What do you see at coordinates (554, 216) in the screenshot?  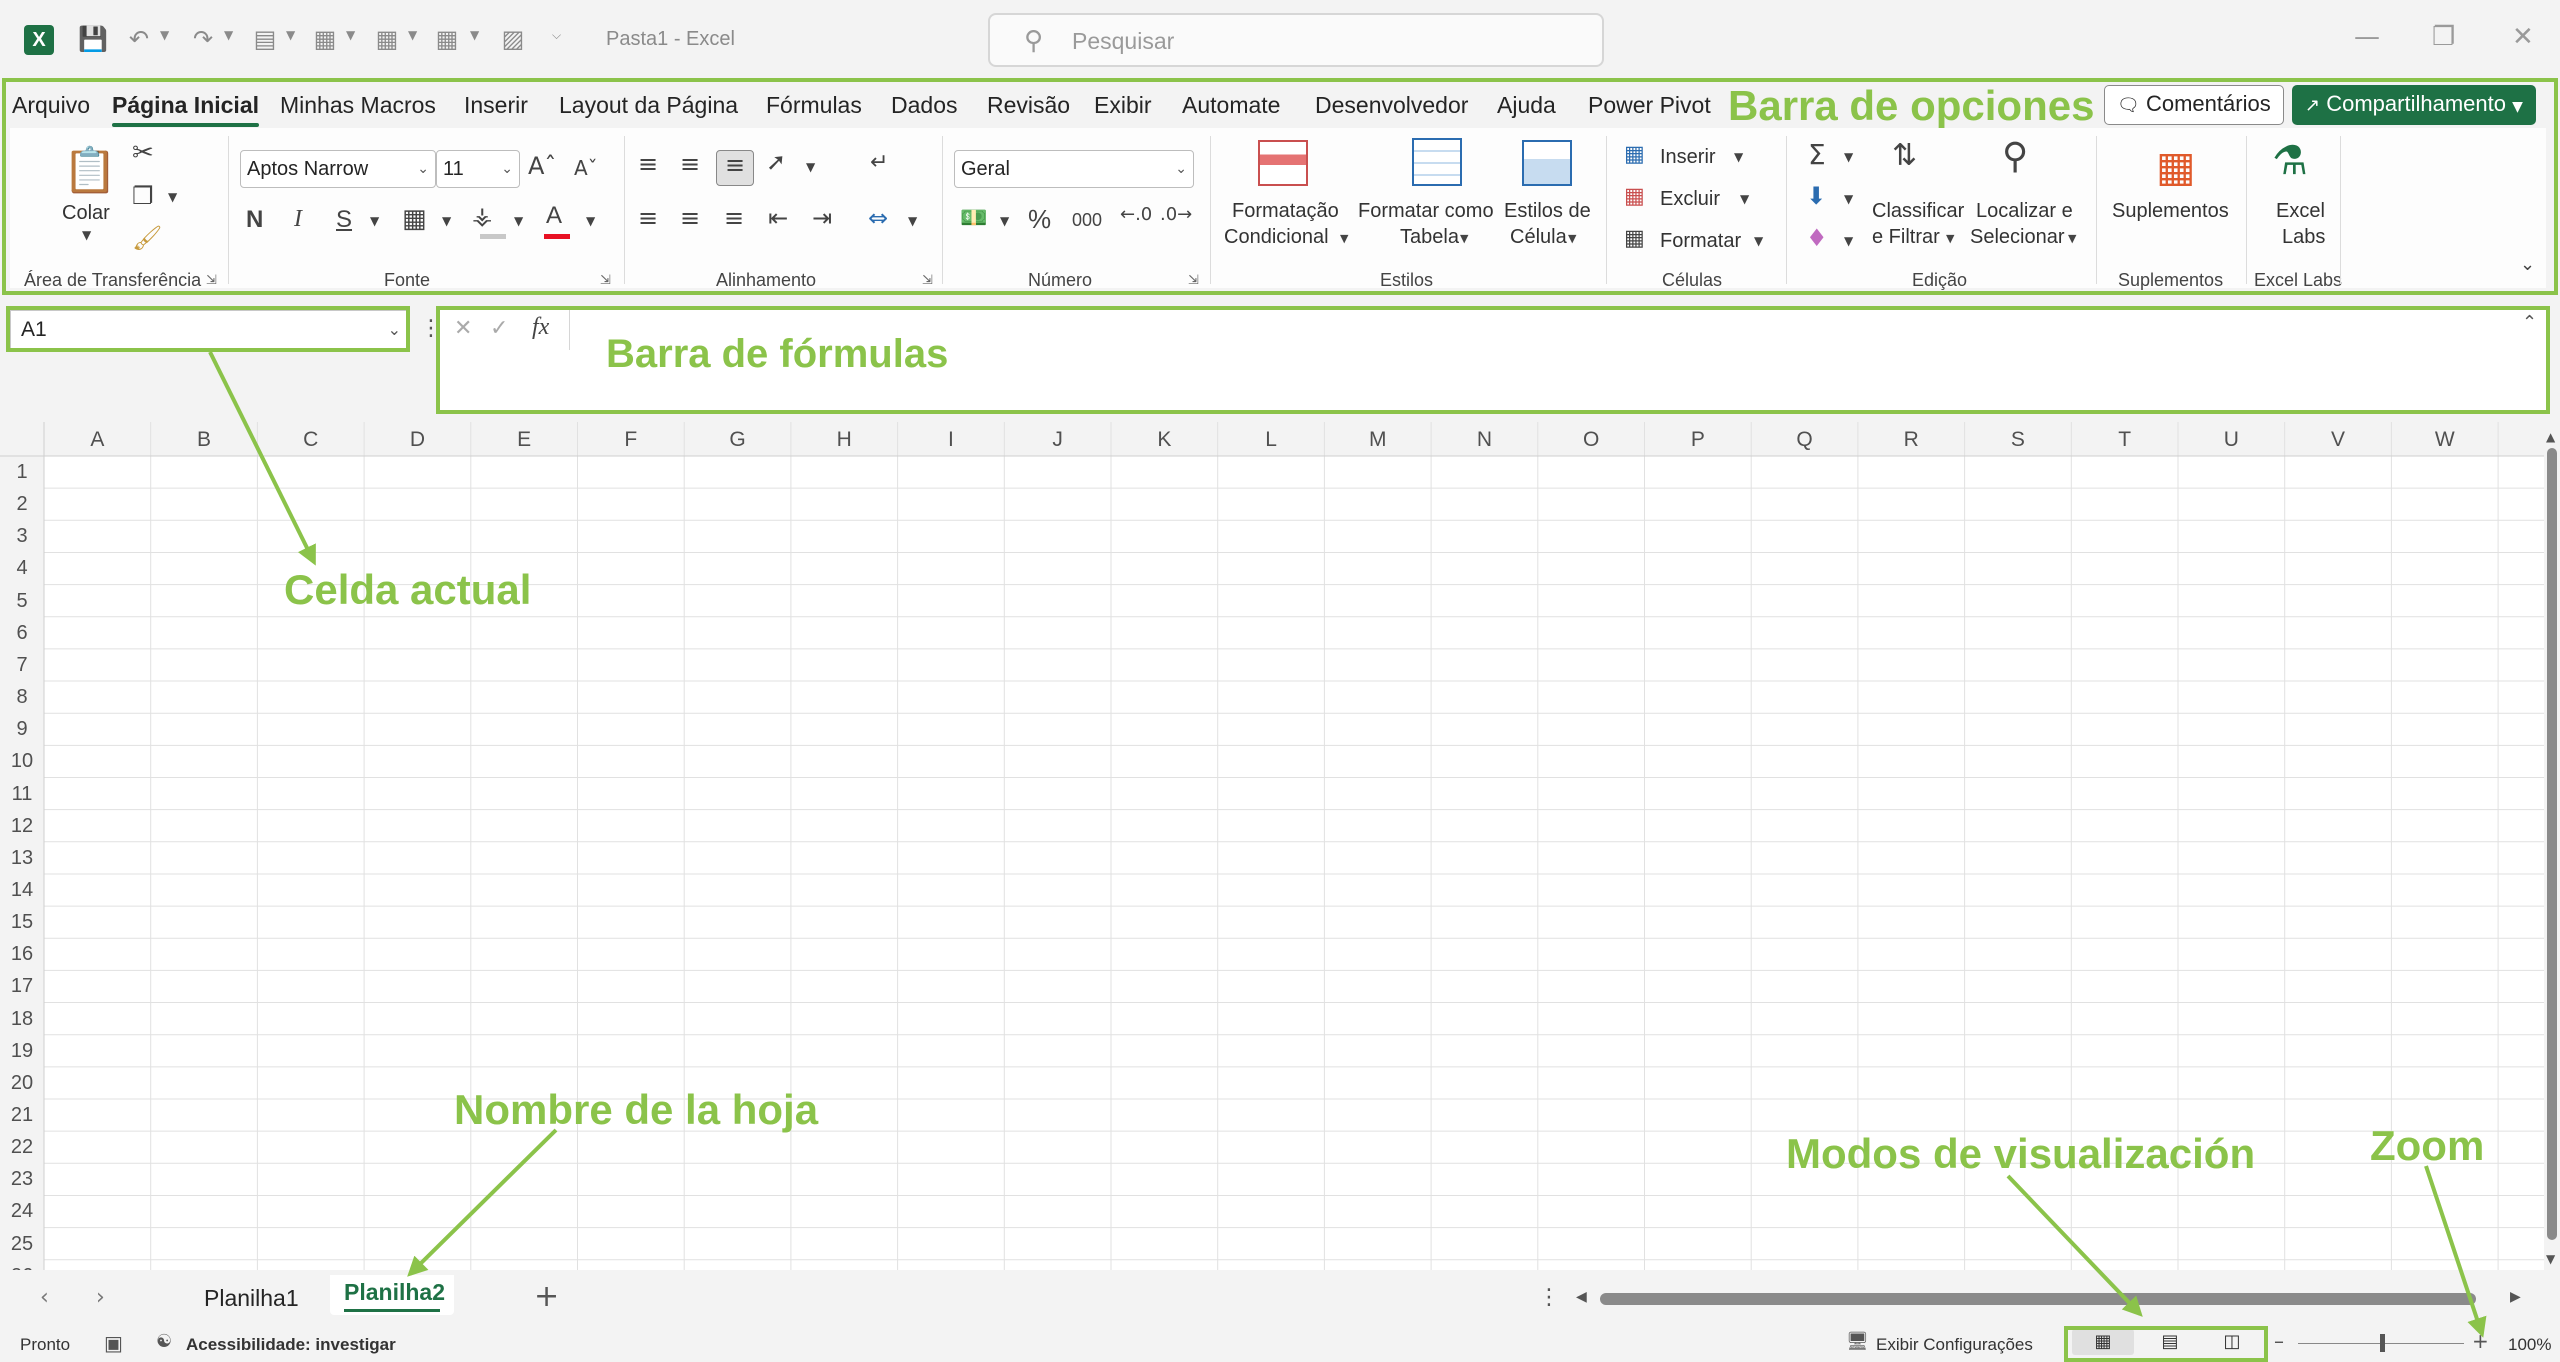 I see `font-color-icon: A` at bounding box center [554, 216].